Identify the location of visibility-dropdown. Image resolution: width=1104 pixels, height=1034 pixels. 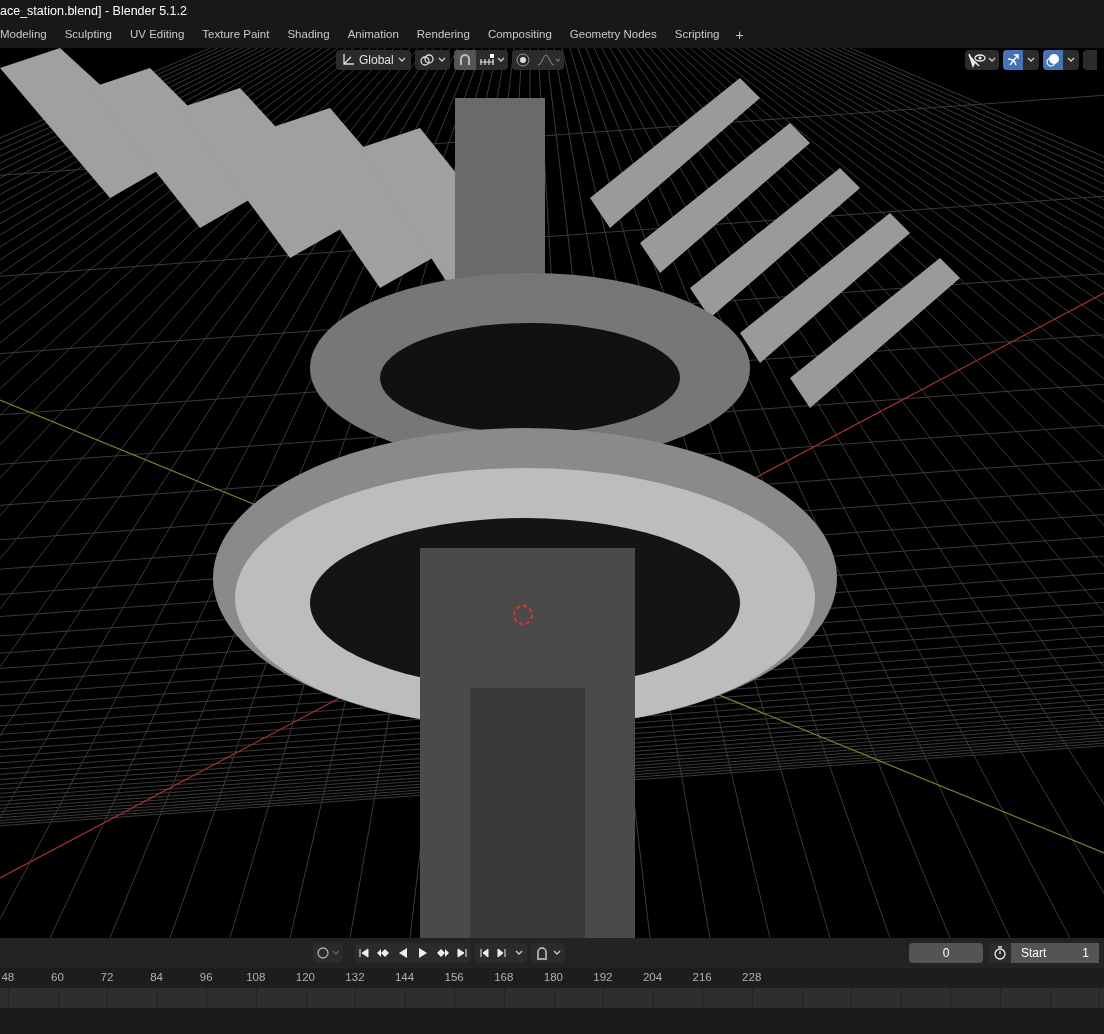
(982, 60).